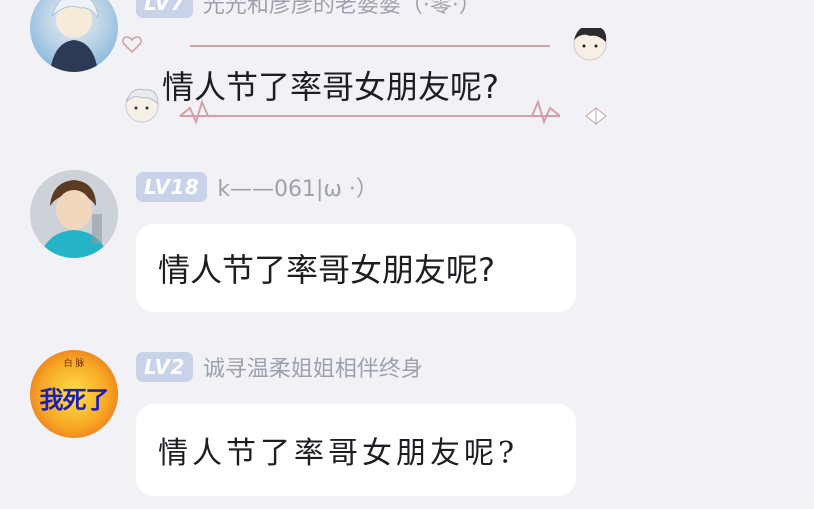 Image resolution: width=814 pixels, height=509 pixels. I want to click on nickname: k——061|ω ·）, so click(297, 187).